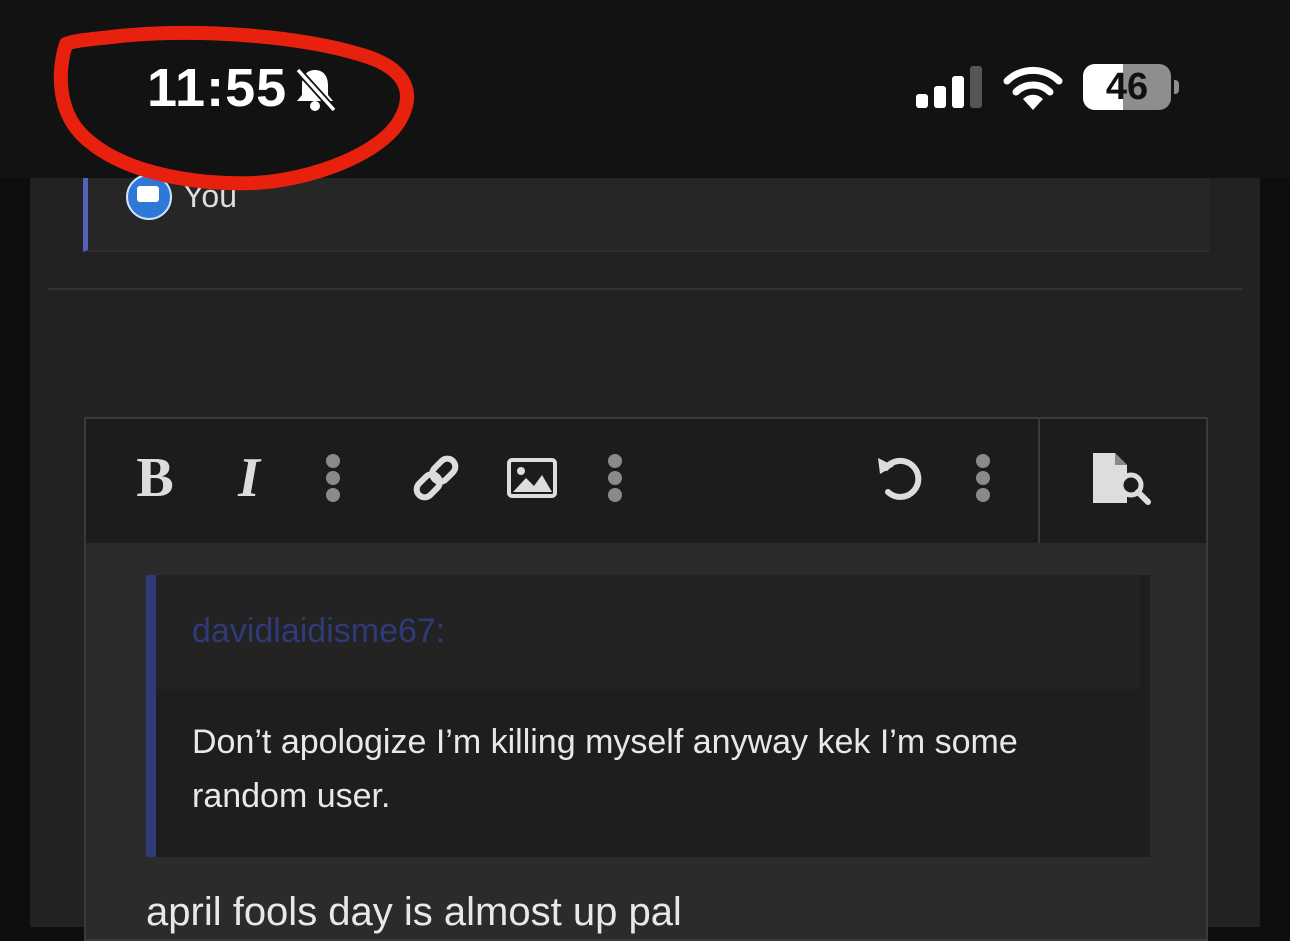 The image size is (1290, 941). What do you see at coordinates (210, 196) in the screenshot?
I see `reply-username: You` at bounding box center [210, 196].